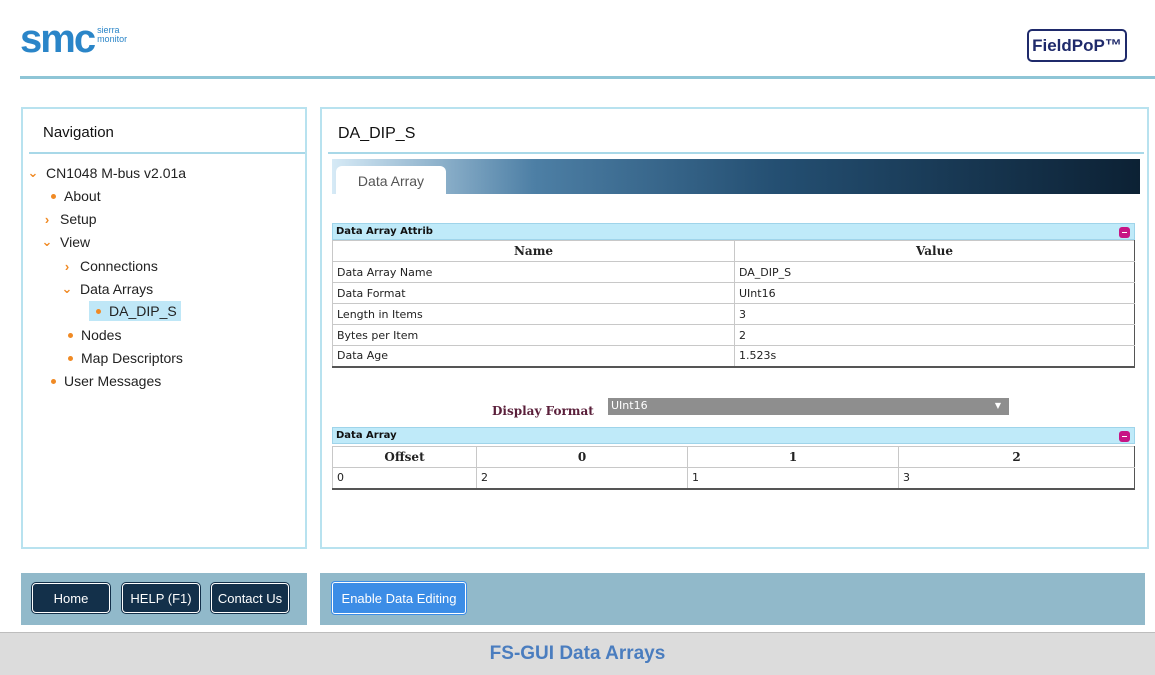 This screenshot has height=675, width=1155. I want to click on column-header-1: 1, so click(793, 457).